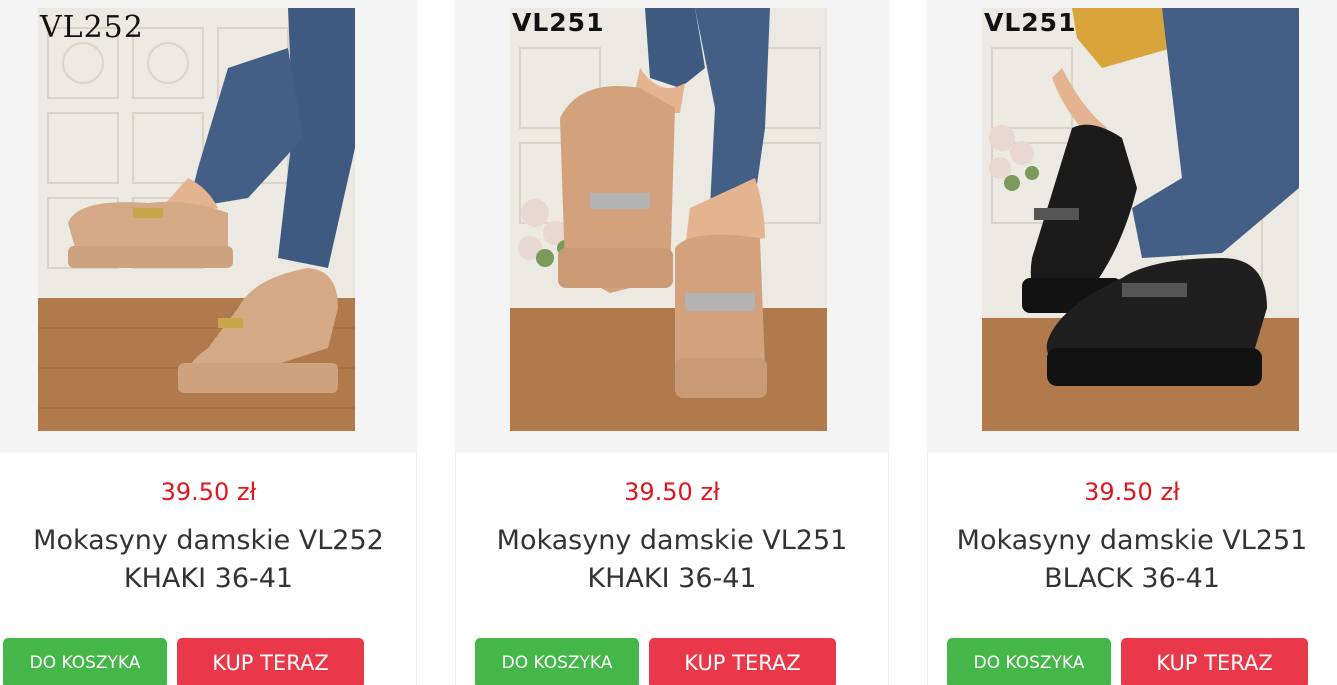 The width and height of the screenshot is (1337, 685). I want to click on product-title: Mokasyny damskie VL252 KHAKI 36-41, so click(208, 560).